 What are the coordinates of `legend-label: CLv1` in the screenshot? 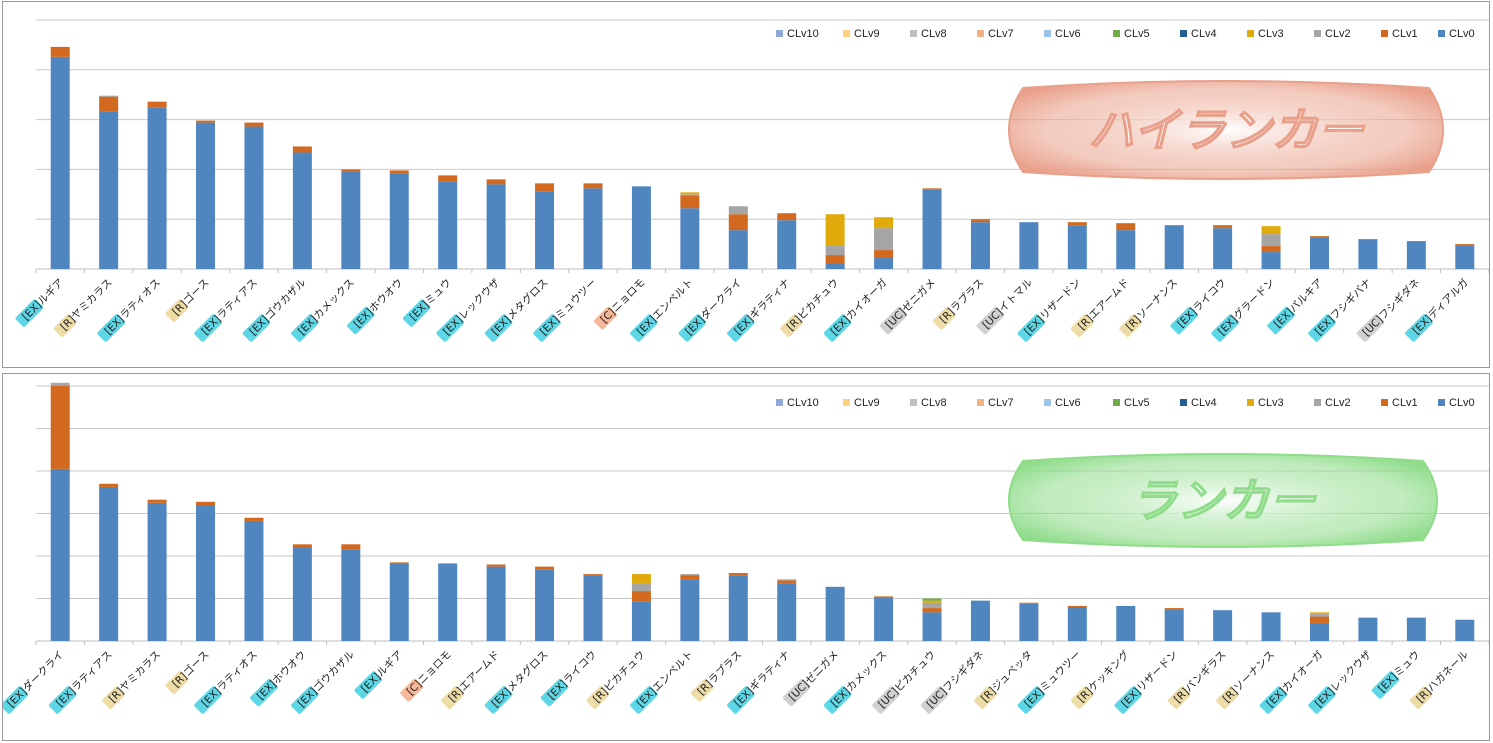 It's located at (1405, 403).